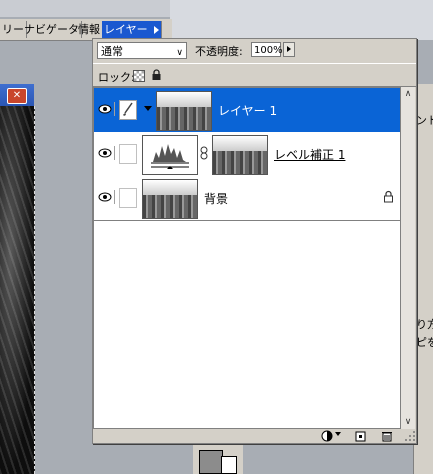 The height and width of the screenshot is (474, 433). What do you see at coordinates (170, 155) in the screenshot?
I see `levels-adjustment-icon` at bounding box center [170, 155].